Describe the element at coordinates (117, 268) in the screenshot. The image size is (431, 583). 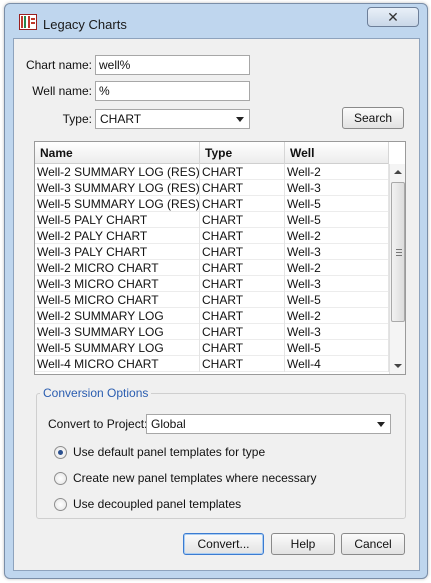
I see `cell-name: Well-2 MICRO CHART` at that location.